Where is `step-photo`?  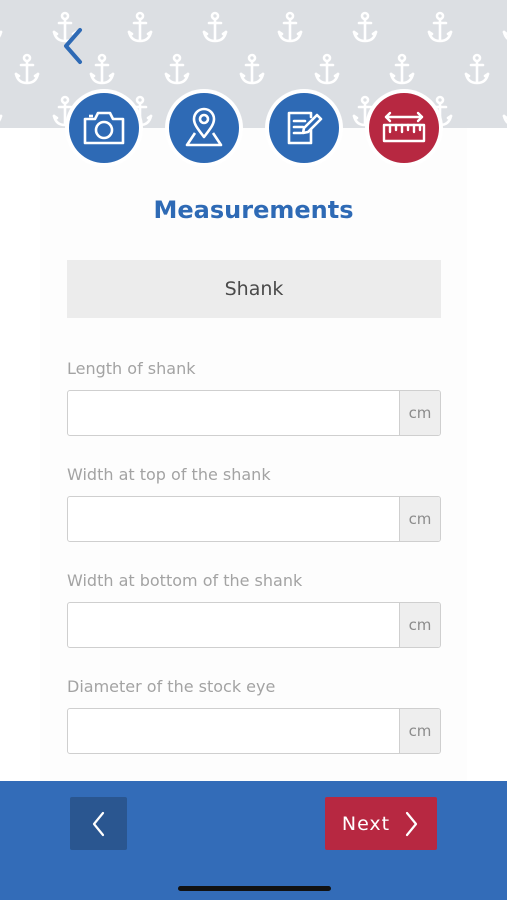
step-photo is located at coordinates (104, 128).